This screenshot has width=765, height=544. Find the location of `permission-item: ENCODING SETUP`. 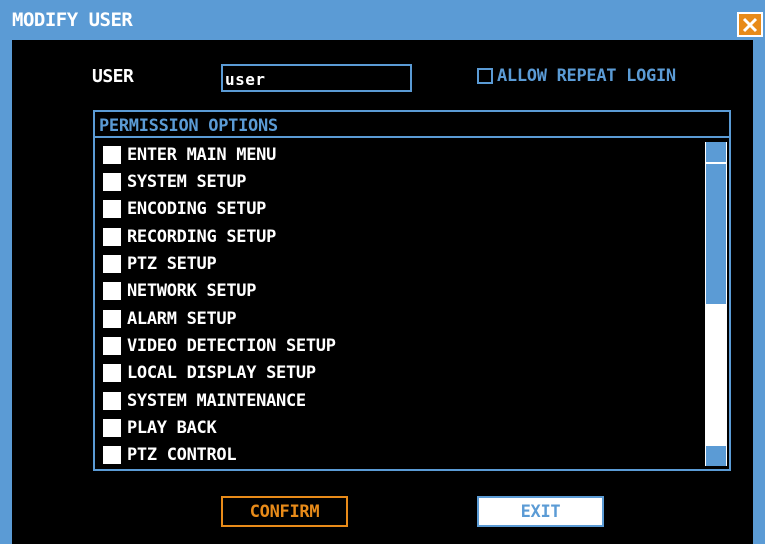

permission-item: ENCODING SETUP is located at coordinates (184, 209).